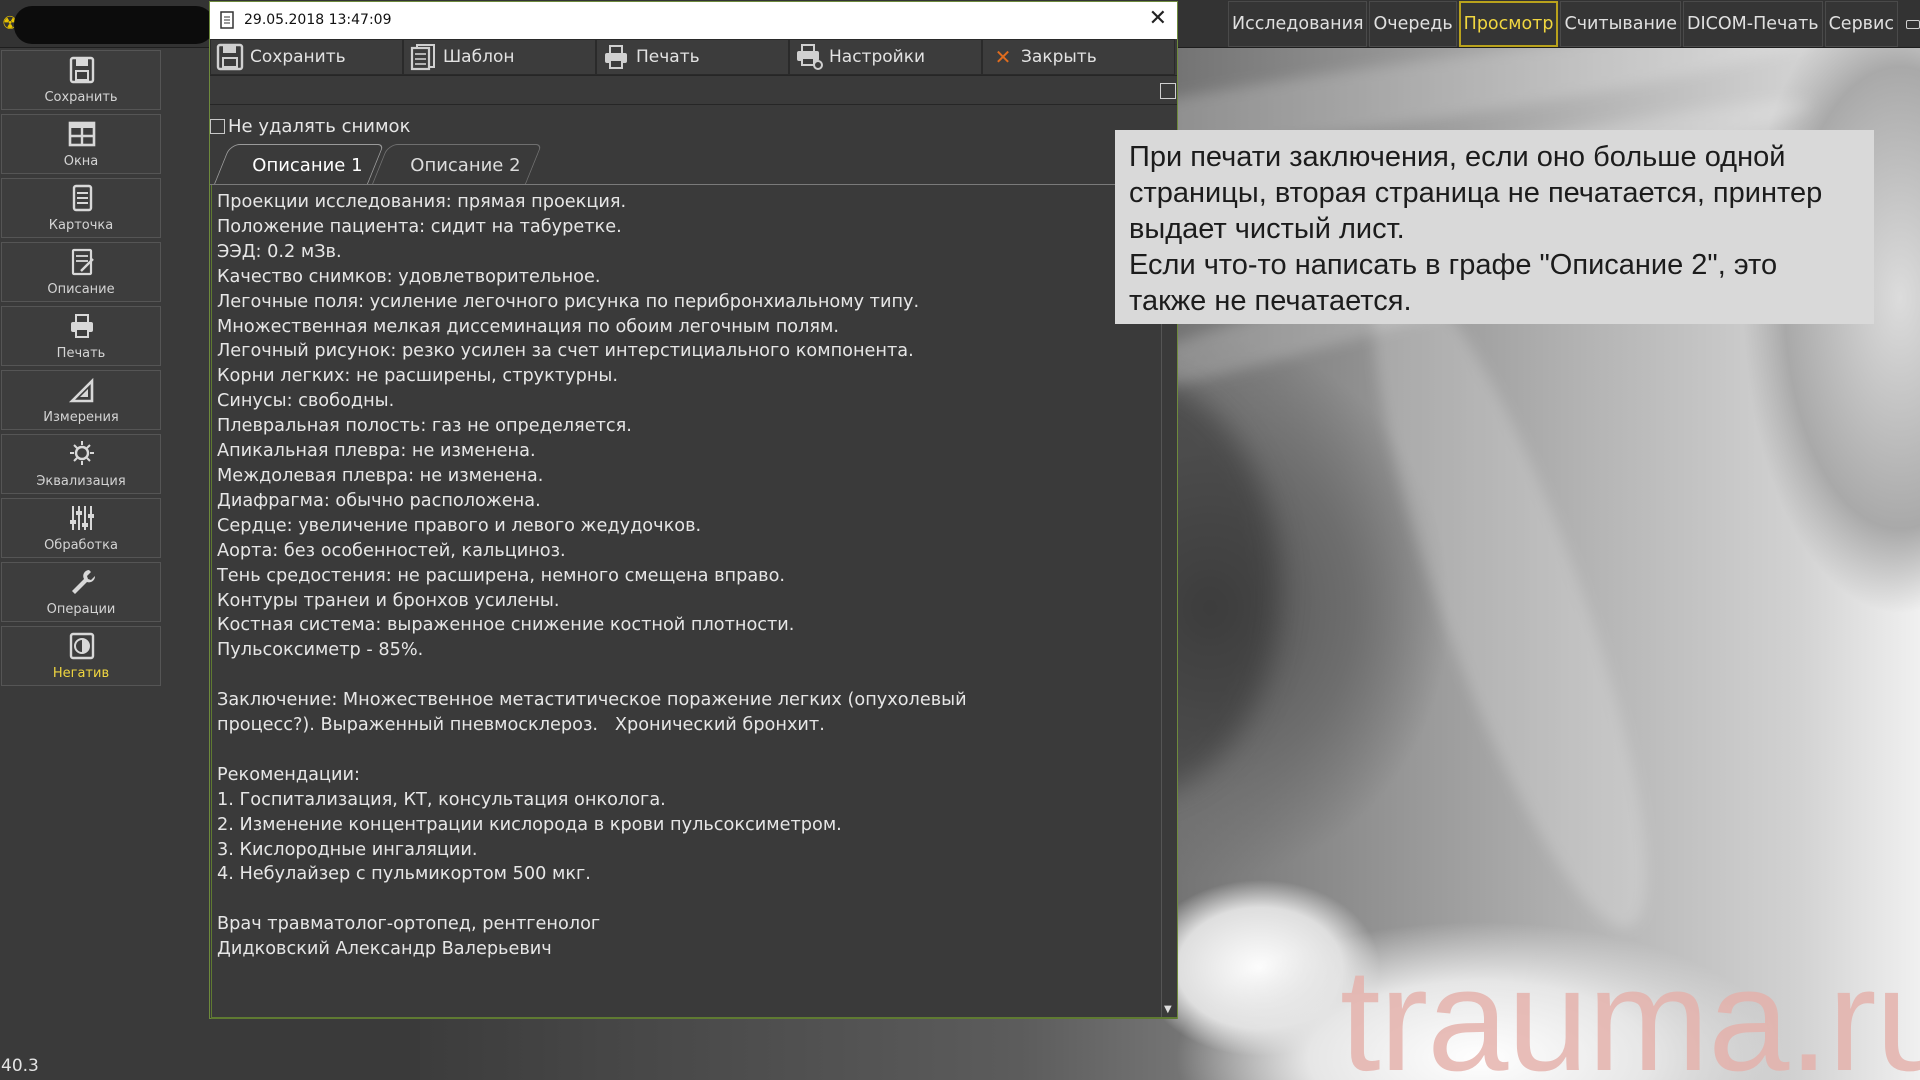 This screenshot has width=1920, height=1080. I want to click on print-tool-button: Печать, so click(81, 336).